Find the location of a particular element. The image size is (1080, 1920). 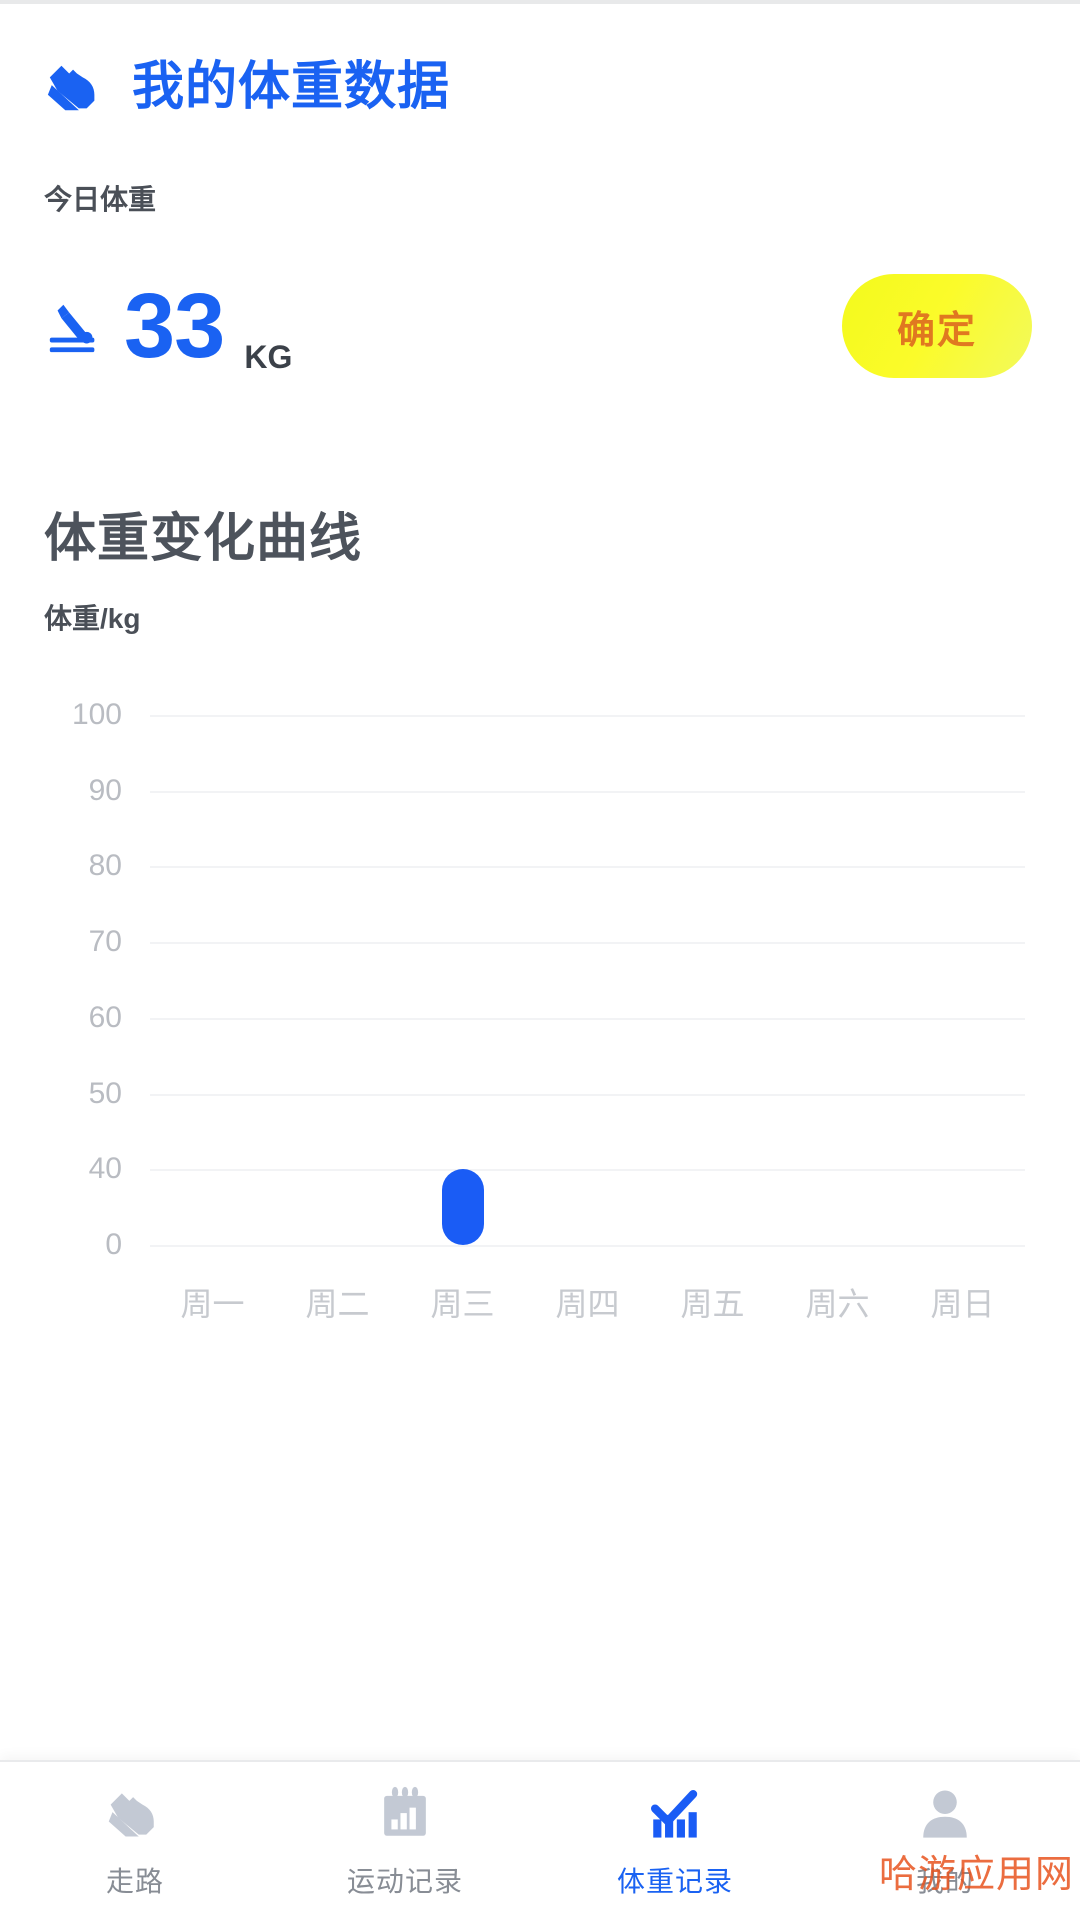

nav-item-label: 走路 is located at coordinates (134, 1881).